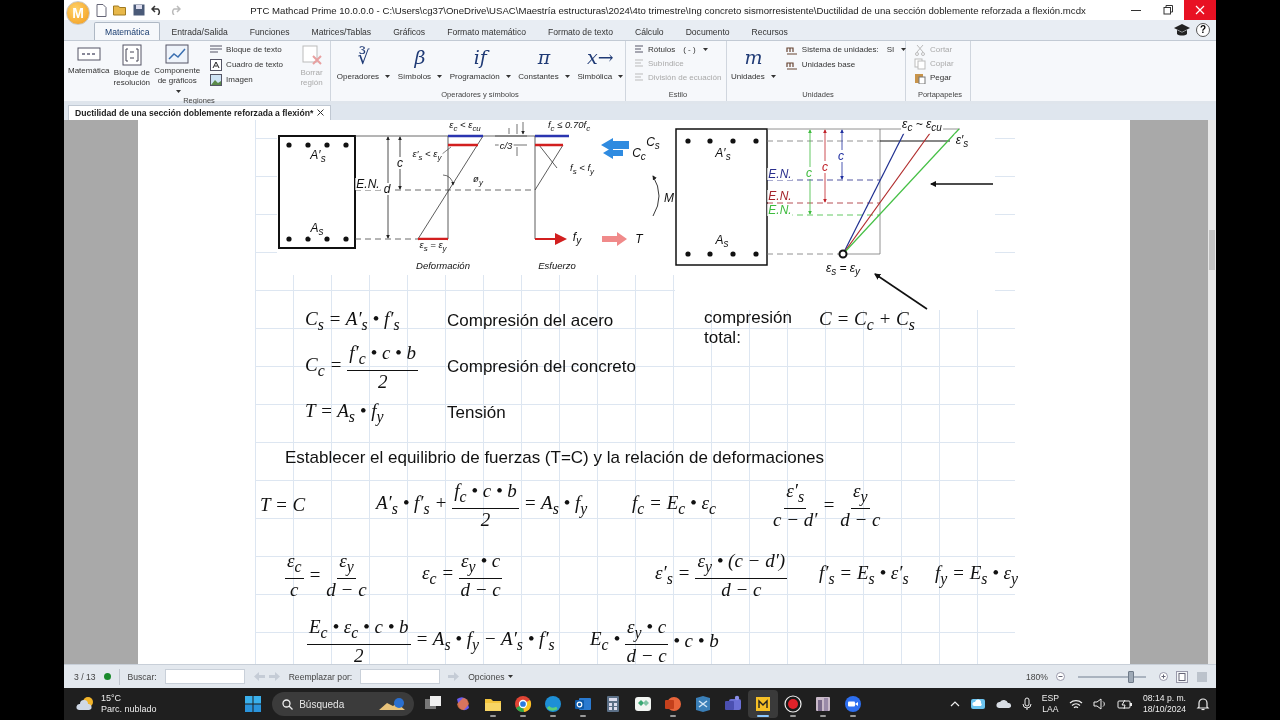 The height and width of the screenshot is (720, 1280). I want to click on math-equation: T = A$_{s}$ • f$_{y}$, so click(344, 412).